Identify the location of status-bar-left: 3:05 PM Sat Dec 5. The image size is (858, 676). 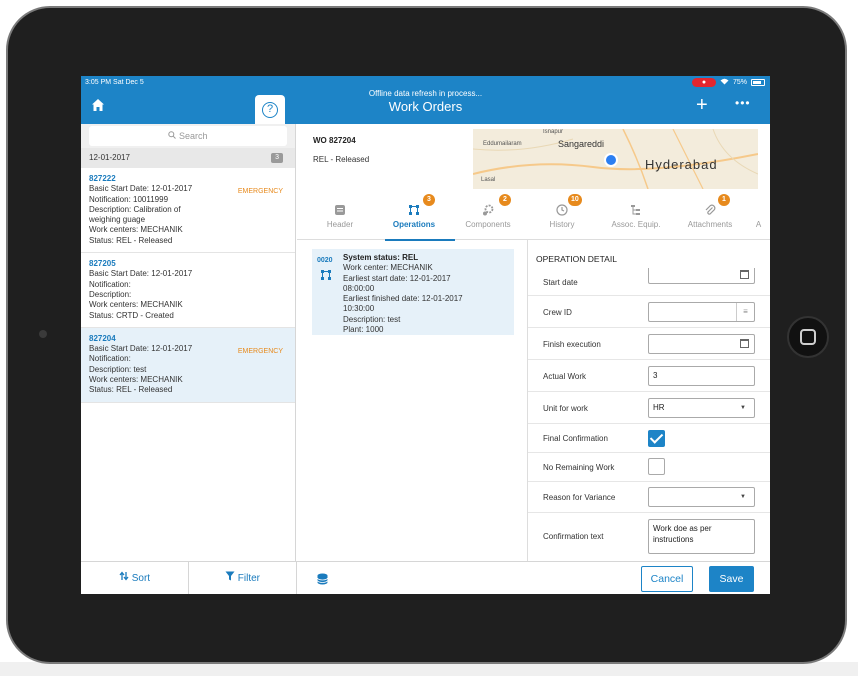
(114, 82).